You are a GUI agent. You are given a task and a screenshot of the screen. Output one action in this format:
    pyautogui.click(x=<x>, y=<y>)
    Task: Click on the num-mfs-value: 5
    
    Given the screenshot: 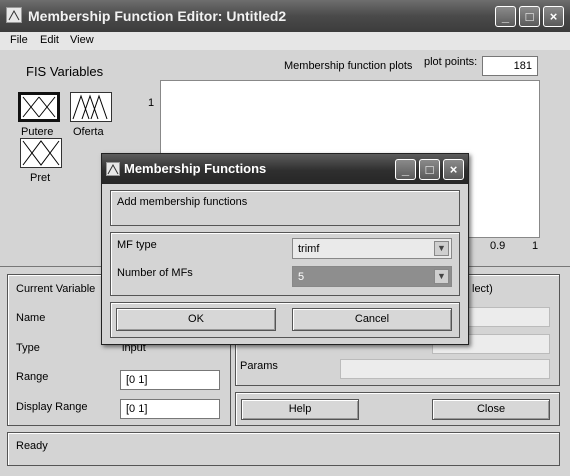 What is the action you would take?
    pyautogui.click(x=301, y=277)
    